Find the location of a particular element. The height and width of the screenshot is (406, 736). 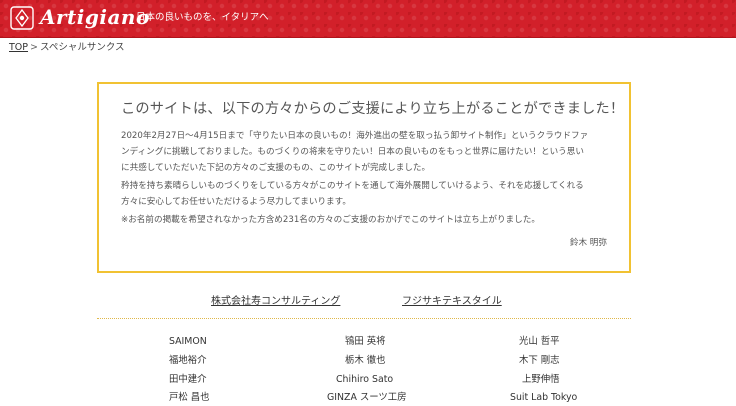

site-header: Artigiano 日本の良いものを、イタリアへ is located at coordinates (368, 19).